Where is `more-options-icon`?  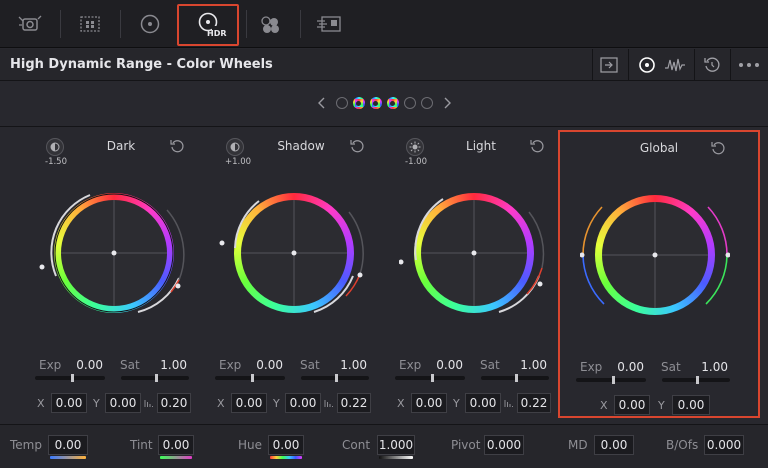 more-options-icon is located at coordinates (749, 65).